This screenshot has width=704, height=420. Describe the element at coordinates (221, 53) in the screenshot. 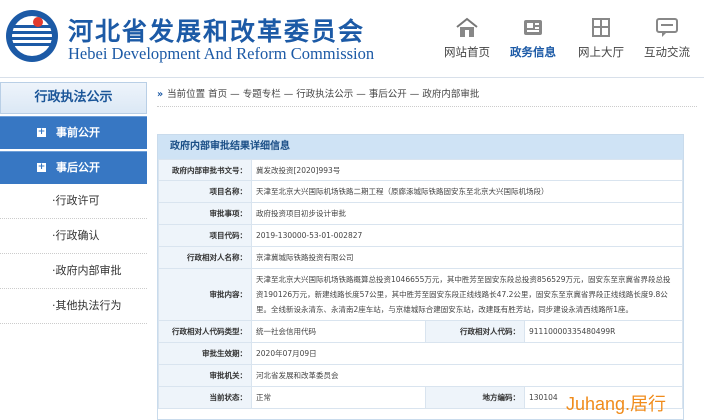

I see `site-subtitle: Hebei Development And Reform Commission` at that location.